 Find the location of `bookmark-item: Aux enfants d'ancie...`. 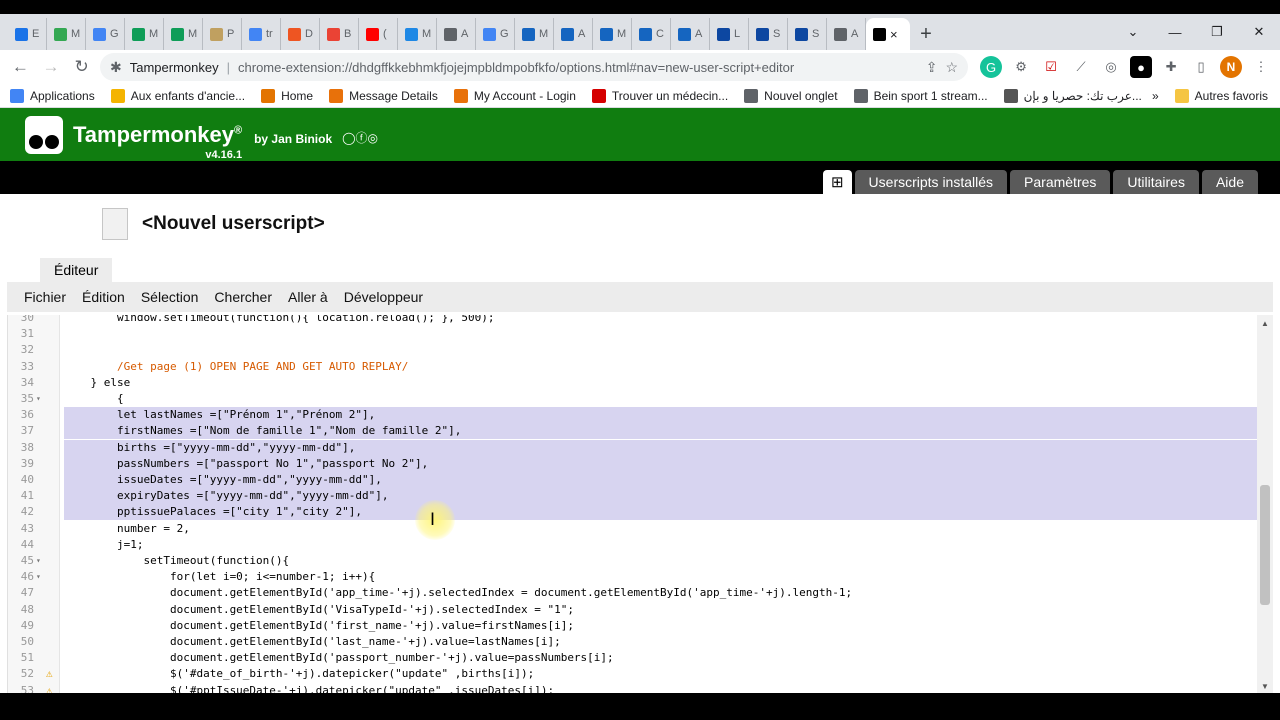

bookmark-item: Aux enfants d'ancie... is located at coordinates (177, 95).